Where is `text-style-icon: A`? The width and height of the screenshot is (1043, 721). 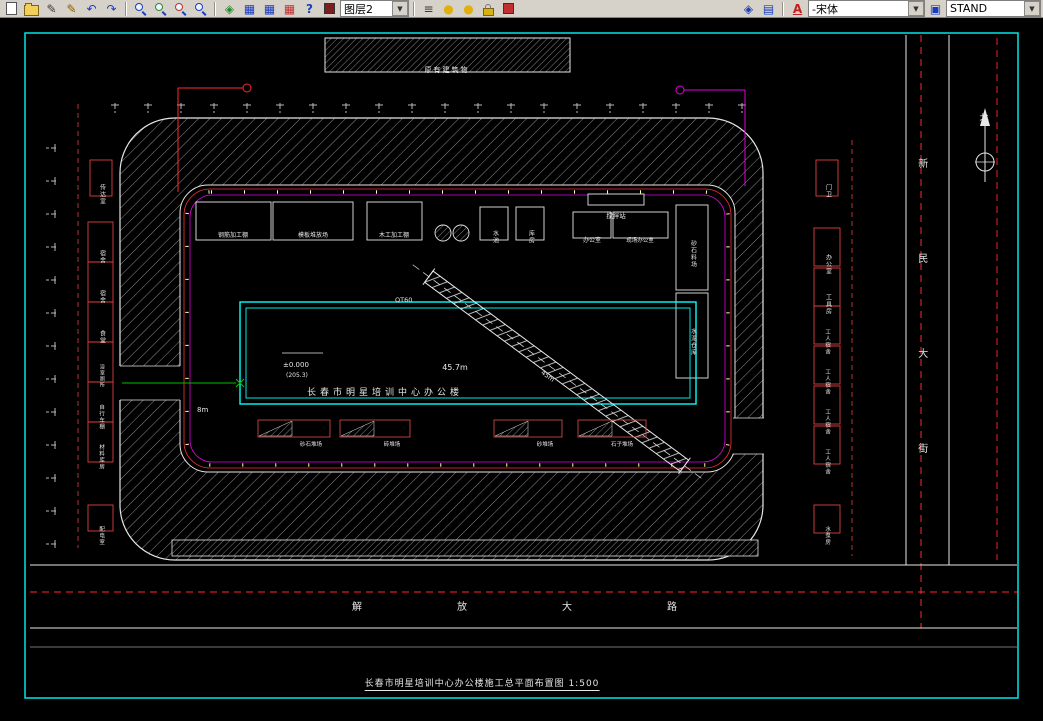
text-style-icon: A is located at coordinates (797, 8).